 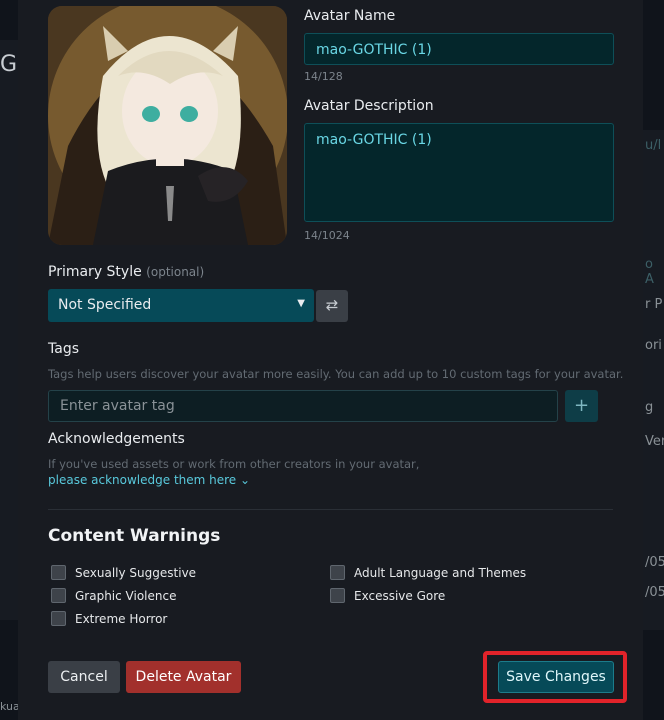 I want to click on checkbox-sexually-suggestive: Sexually Suggestive, so click(x=123, y=572).